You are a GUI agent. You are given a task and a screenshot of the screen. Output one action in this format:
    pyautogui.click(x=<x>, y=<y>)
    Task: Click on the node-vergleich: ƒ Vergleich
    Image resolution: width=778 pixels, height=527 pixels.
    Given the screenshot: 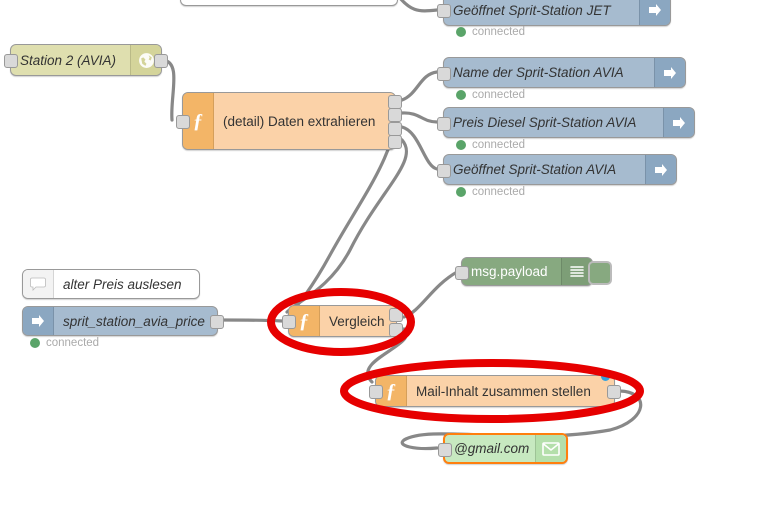 What is the action you would take?
    pyautogui.click(x=342, y=321)
    